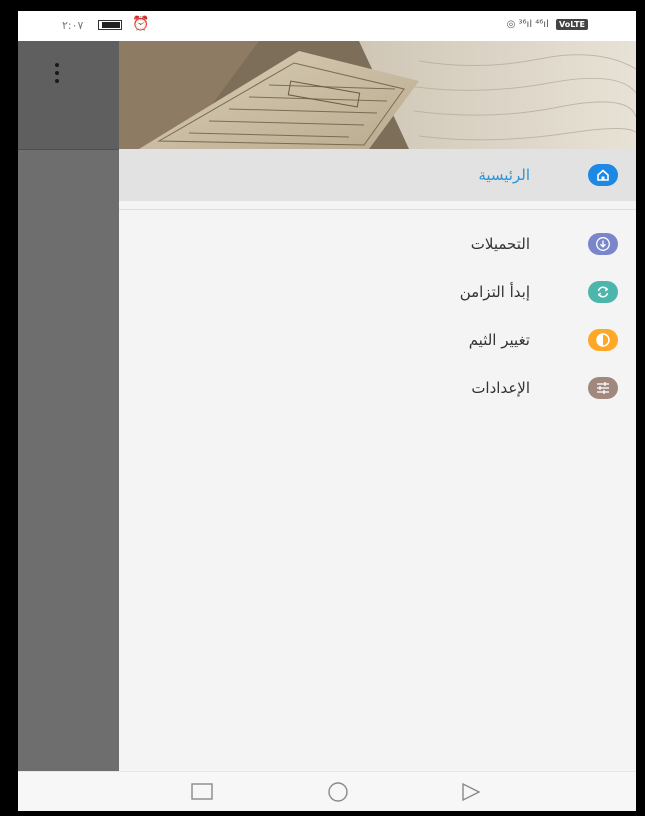 The width and height of the screenshot is (645, 816). What do you see at coordinates (603, 388) in the screenshot?
I see `settings-sliders-icon` at bounding box center [603, 388].